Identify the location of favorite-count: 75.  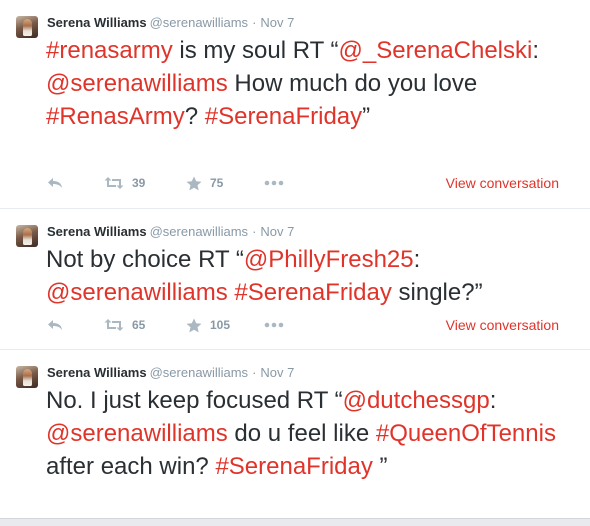
(217, 183).